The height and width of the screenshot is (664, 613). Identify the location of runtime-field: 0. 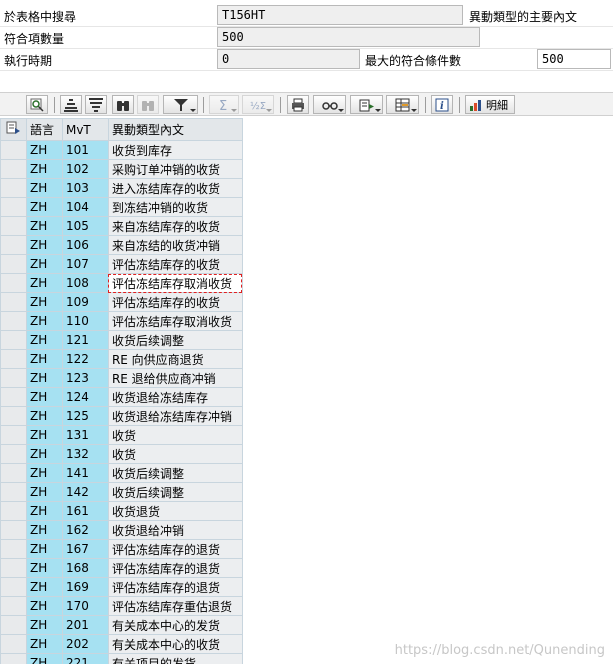
(288, 59).